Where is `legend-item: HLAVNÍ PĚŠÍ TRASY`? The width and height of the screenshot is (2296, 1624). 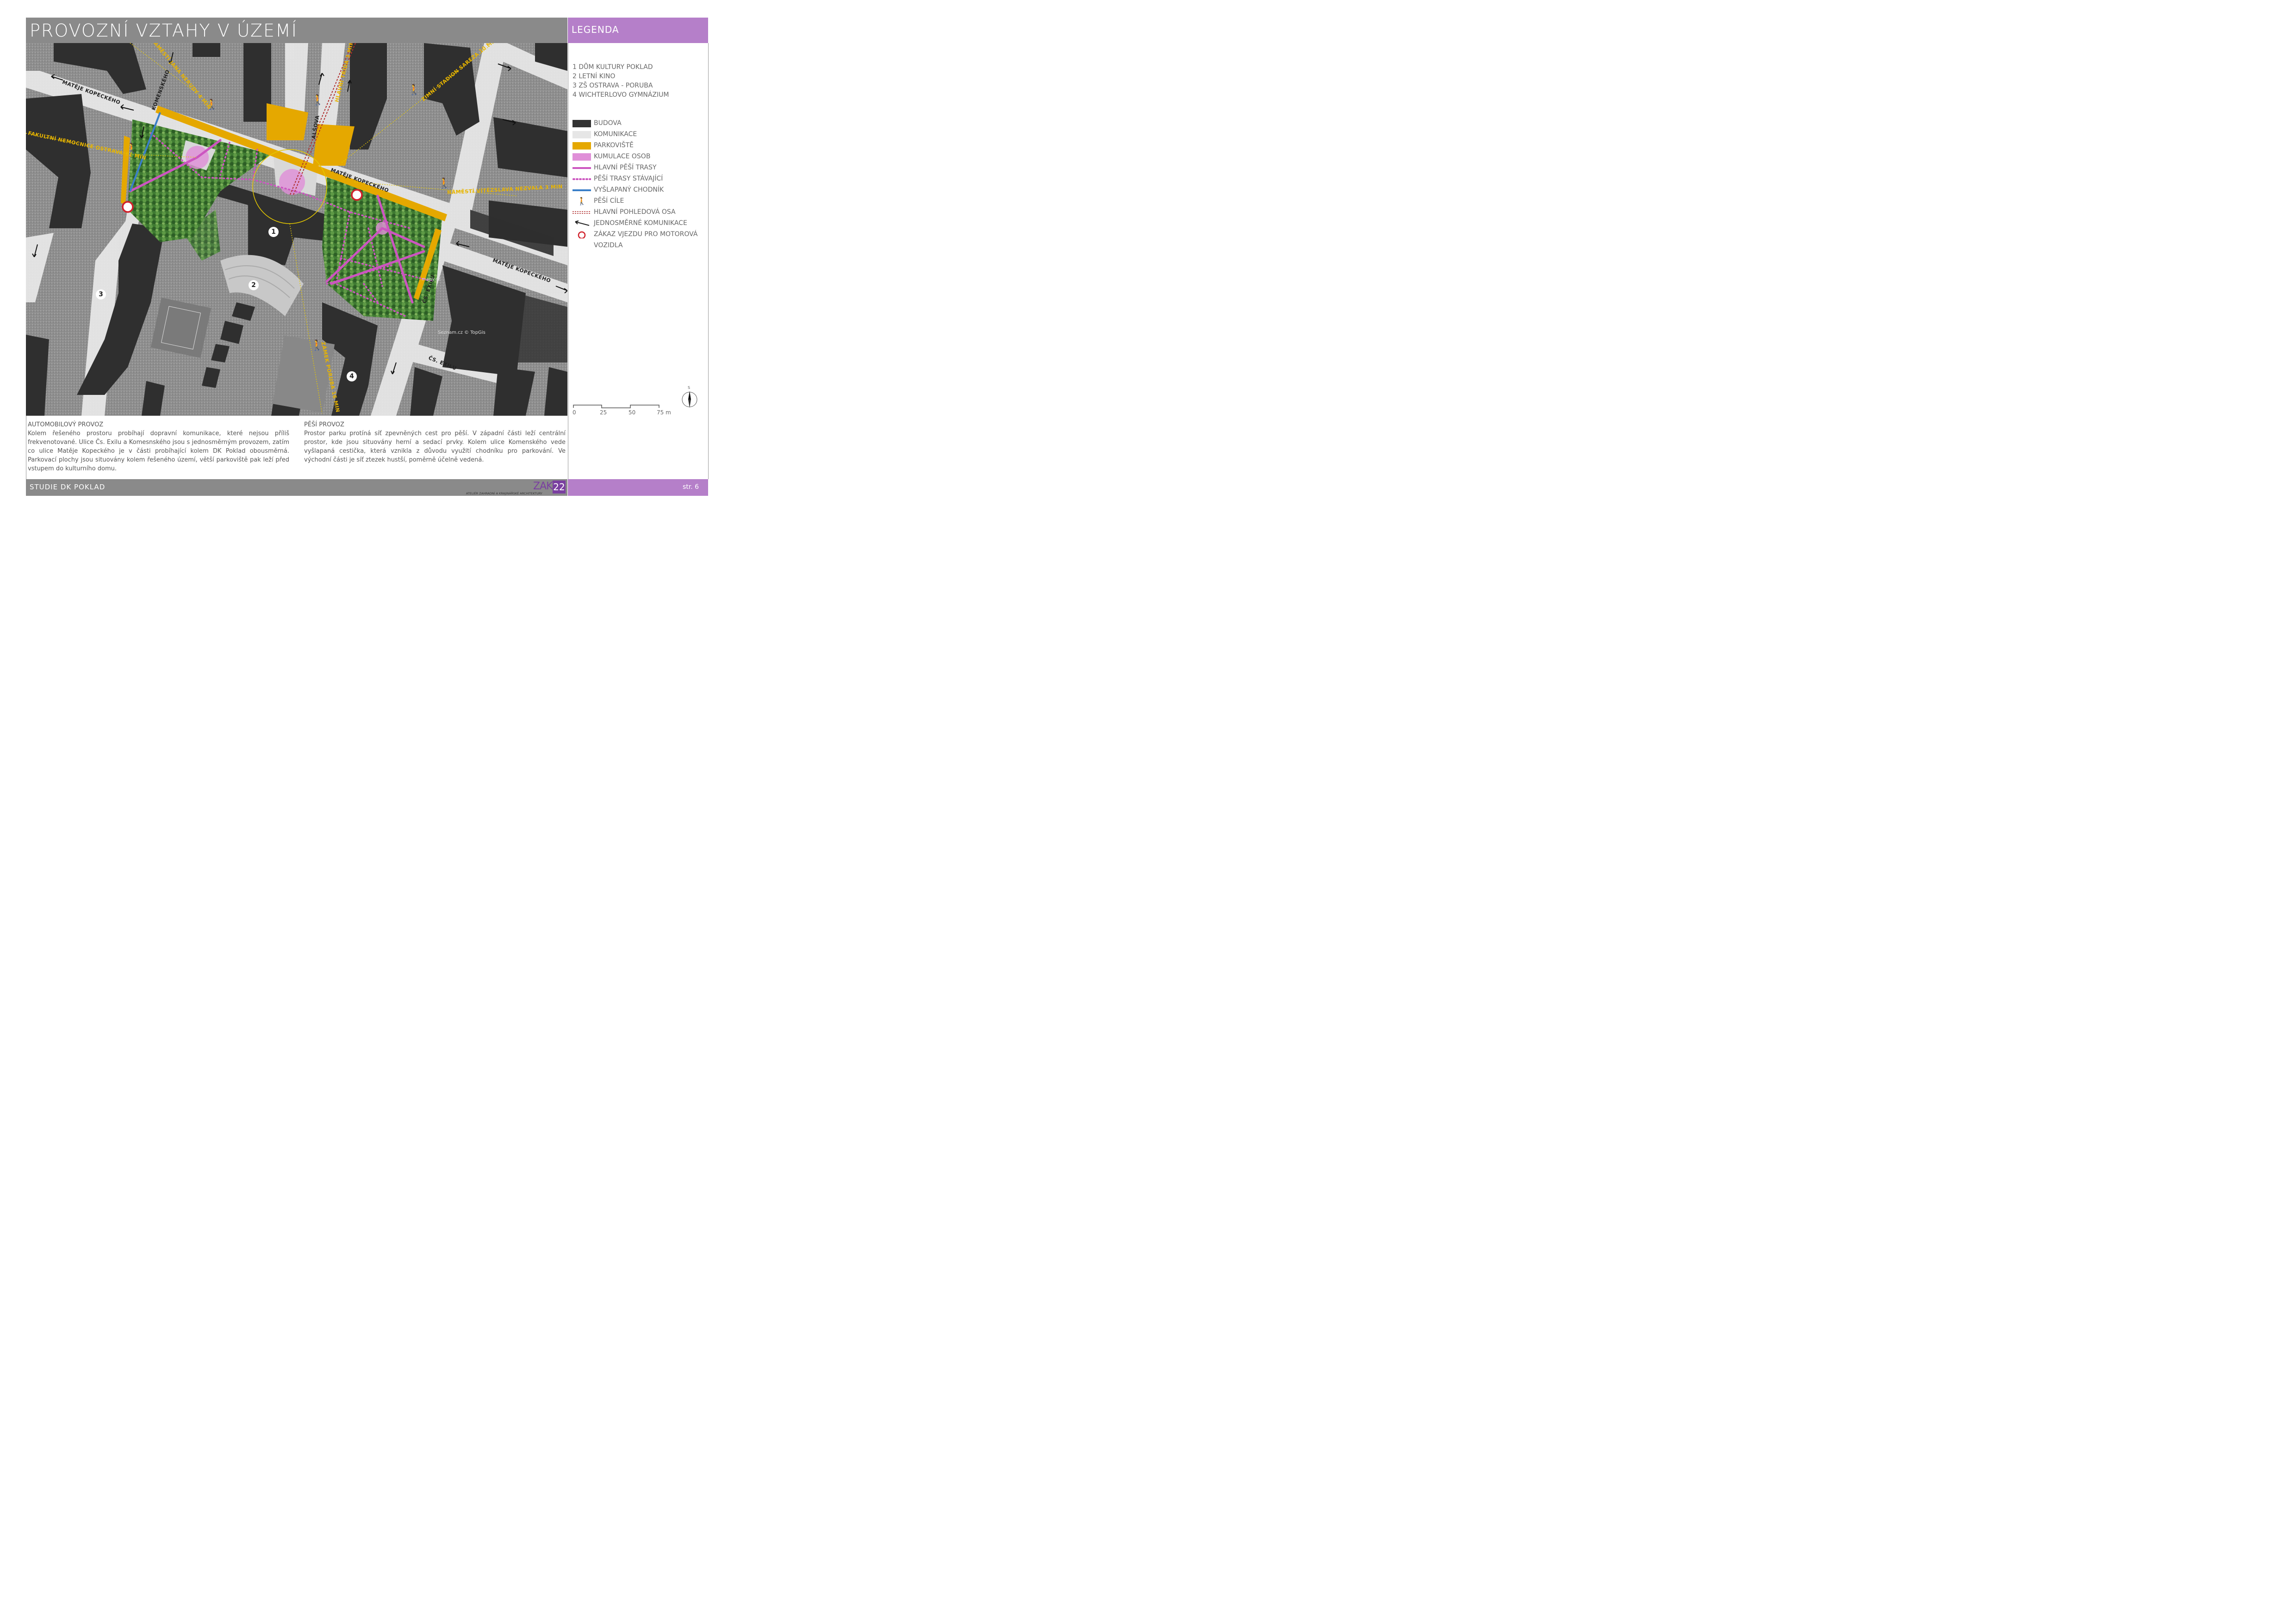
legend-item: HLAVNÍ PĚŠÍ TRASY is located at coordinates (639, 168).